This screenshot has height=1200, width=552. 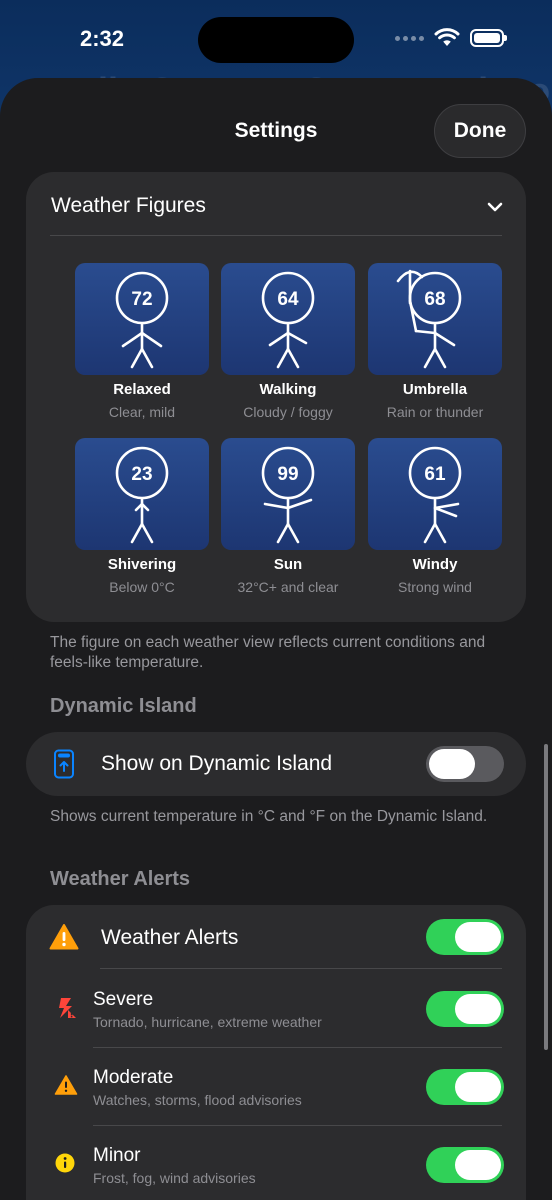 What do you see at coordinates (435, 389) in the screenshot?
I see `figure-name: Umbrella` at bounding box center [435, 389].